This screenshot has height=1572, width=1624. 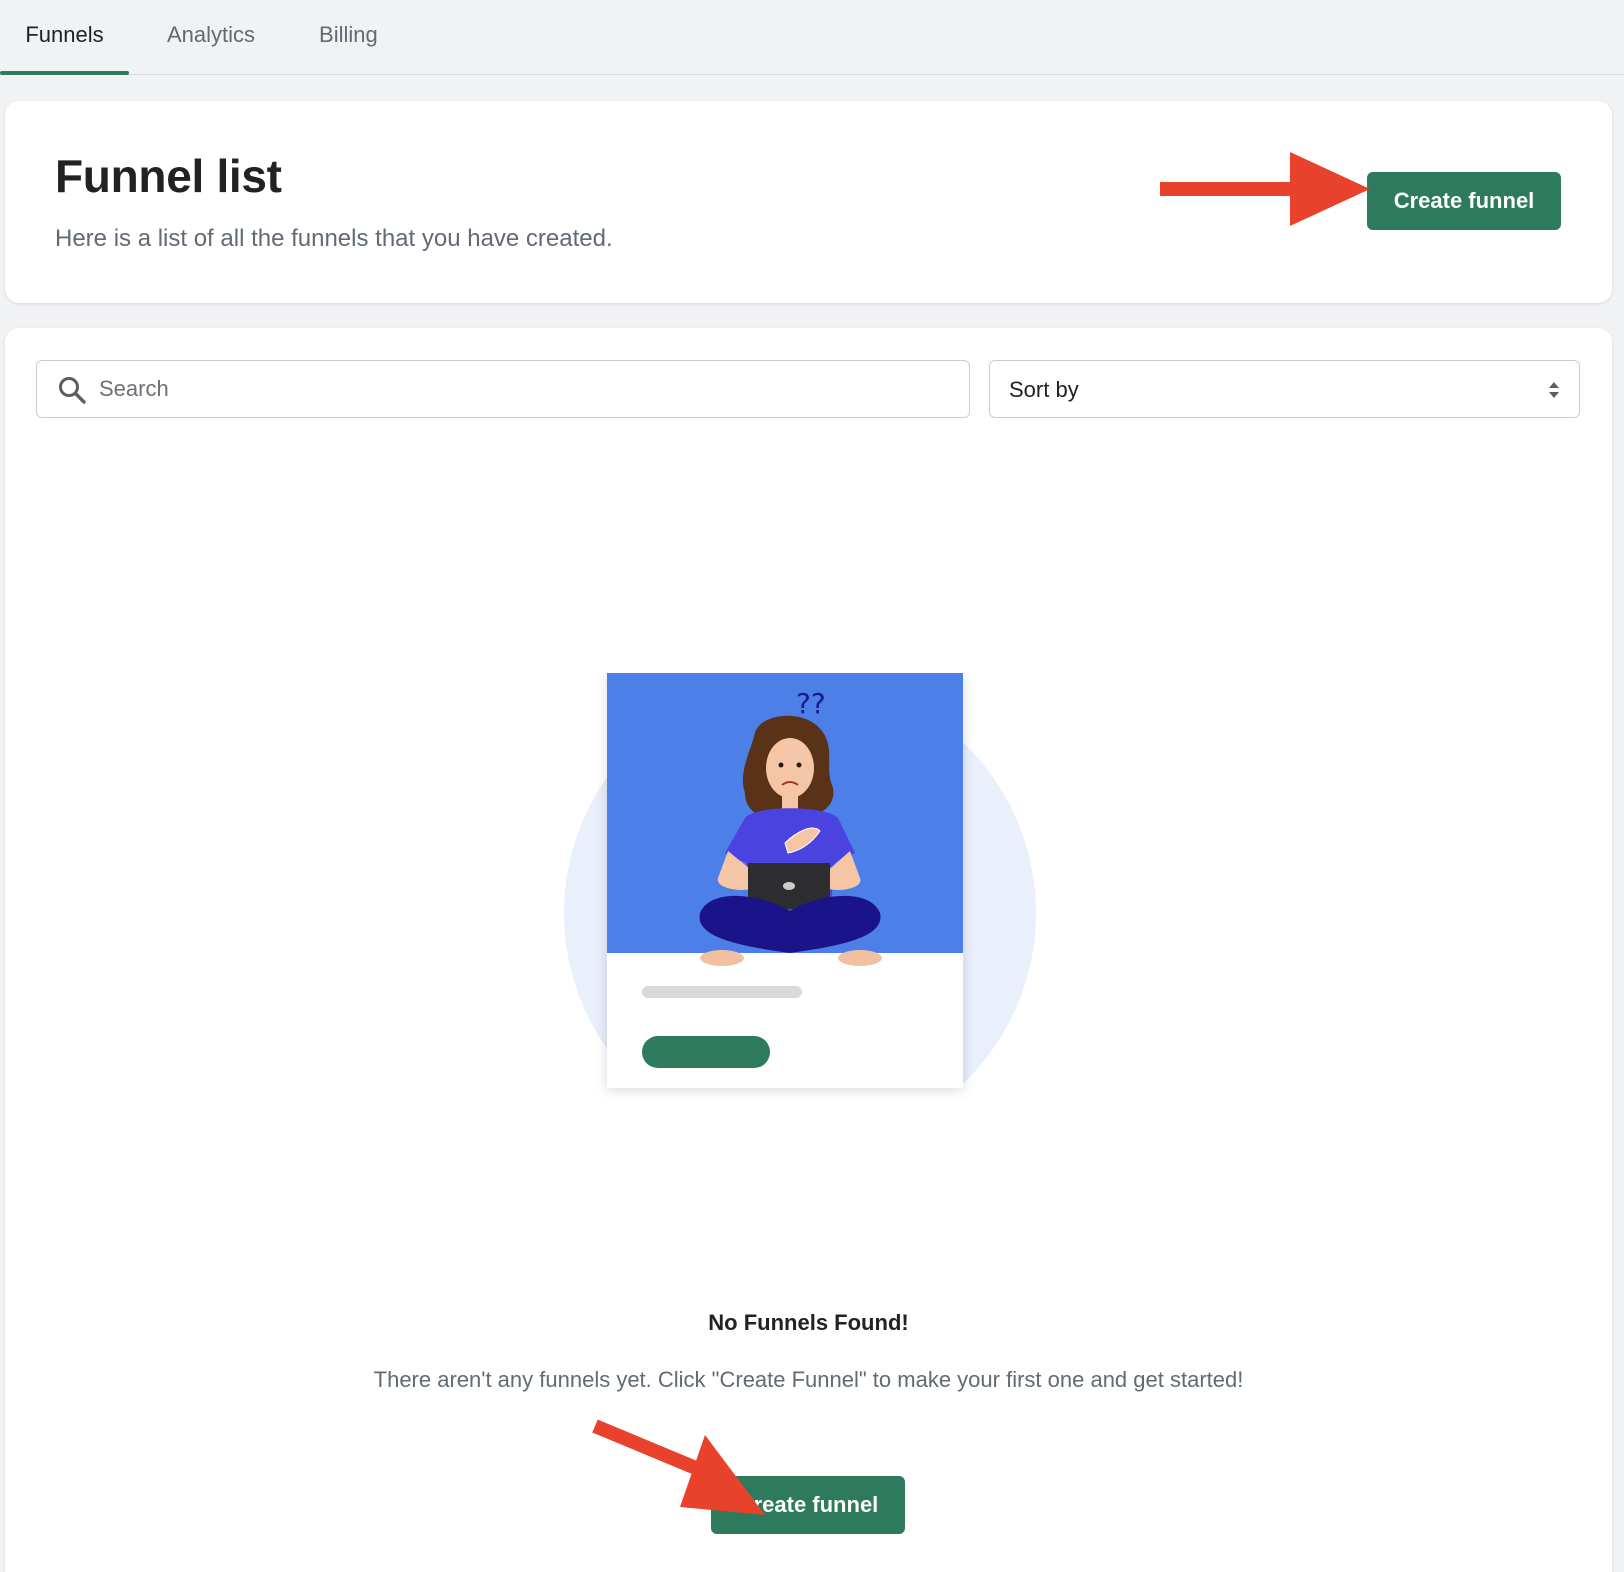 I want to click on annotation-arrow-icon, so click(x=1265, y=189).